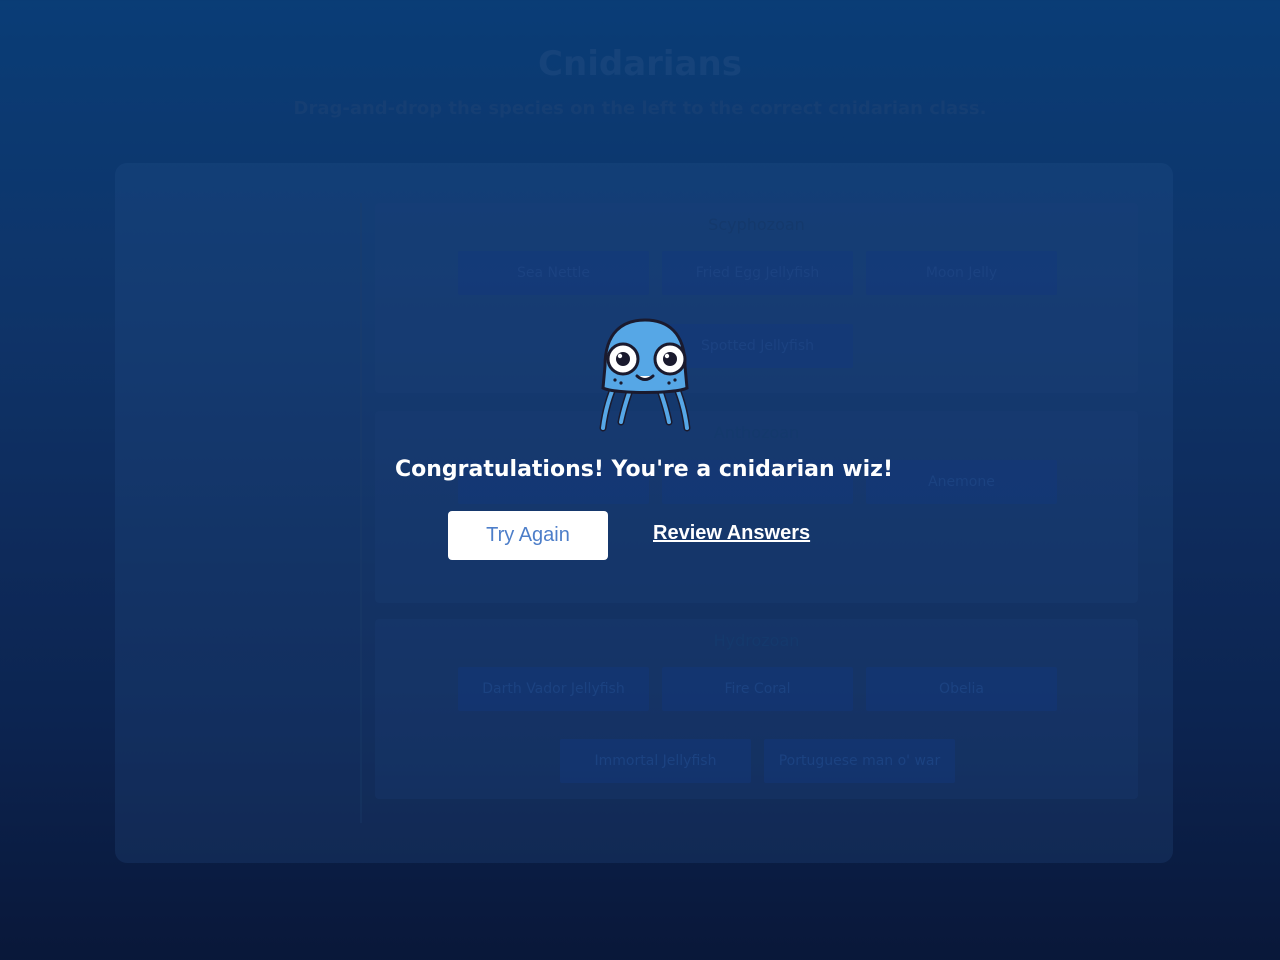 The image size is (1280, 960). Describe the element at coordinates (645, 375) in the screenshot. I see `jellyfish-mascot-icon` at that location.